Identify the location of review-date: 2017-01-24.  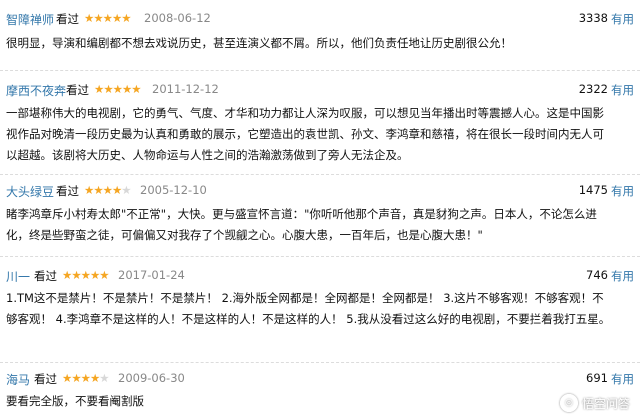
(151, 275).